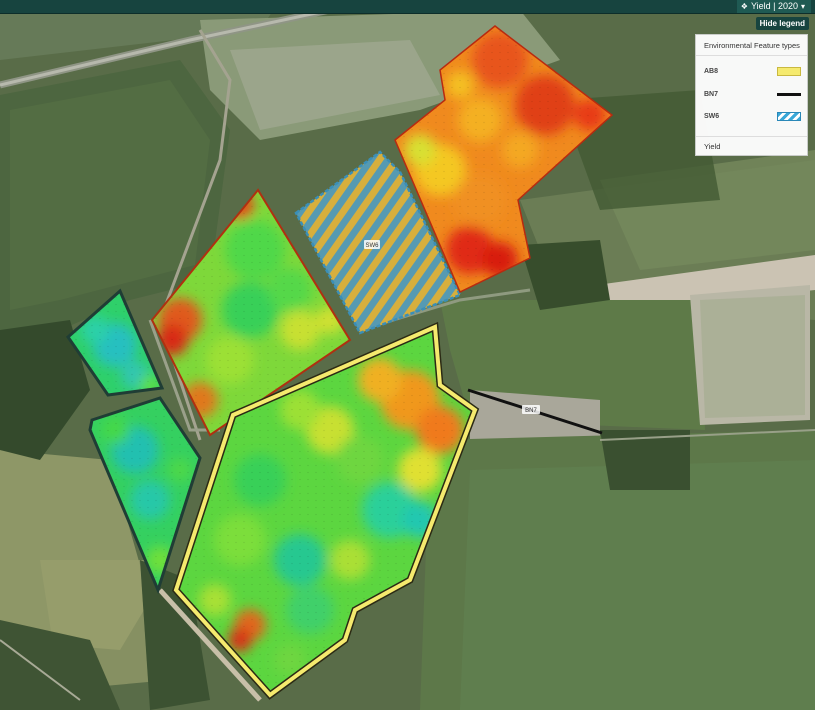 The image size is (815, 710). Describe the element at coordinates (531, 411) in the screenshot. I see `bn7-label: BN7` at that location.